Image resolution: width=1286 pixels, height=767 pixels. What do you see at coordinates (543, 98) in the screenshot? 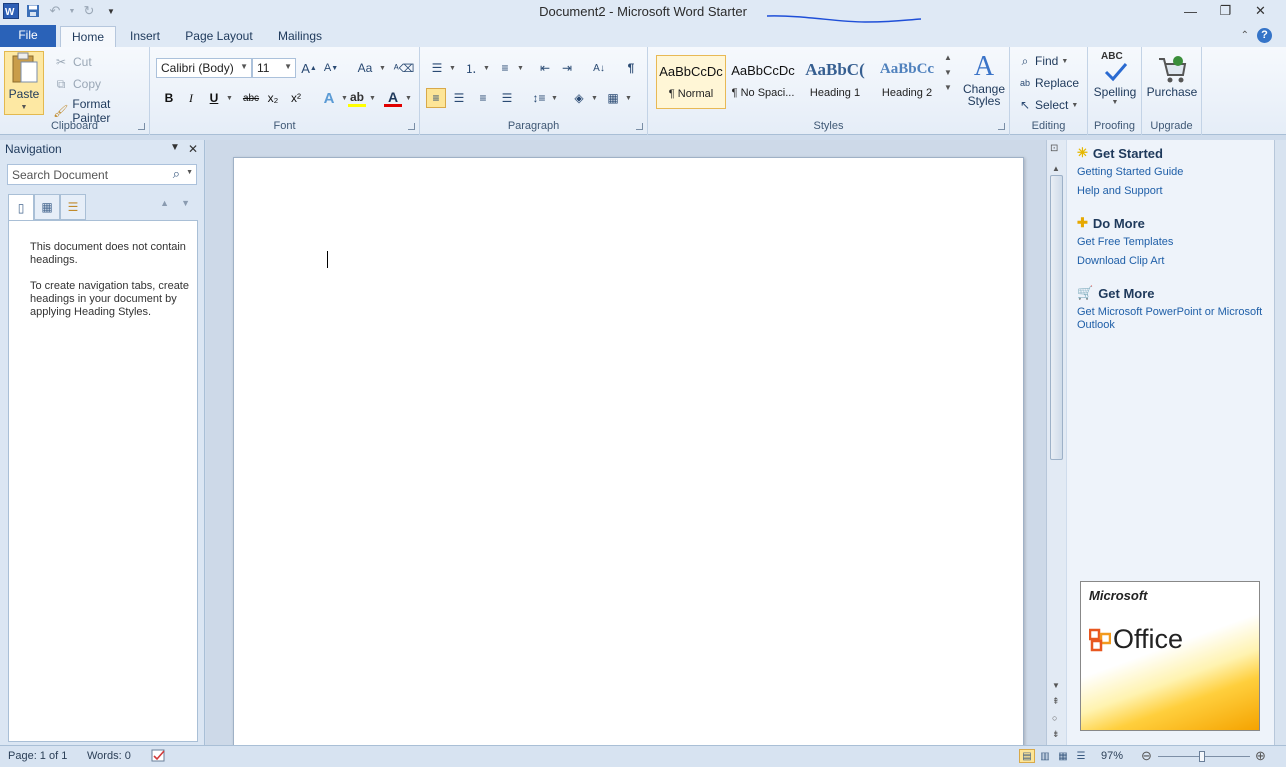
I see `line-spacing-button: ↕≡ ▼` at bounding box center [543, 98].